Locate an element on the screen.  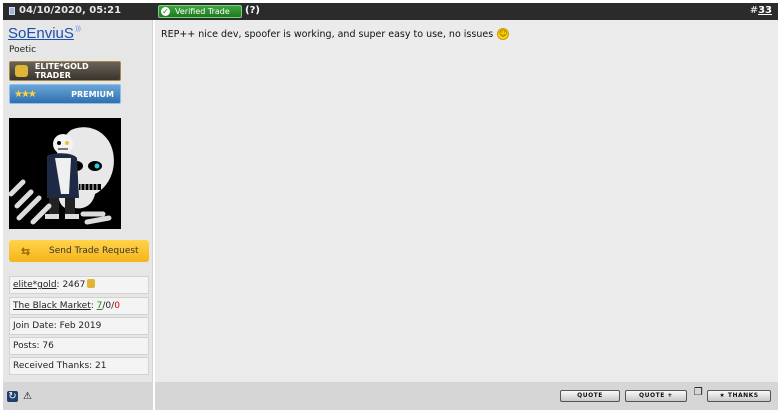
thanks-button: ★ THANKS is located at coordinates (739, 396).